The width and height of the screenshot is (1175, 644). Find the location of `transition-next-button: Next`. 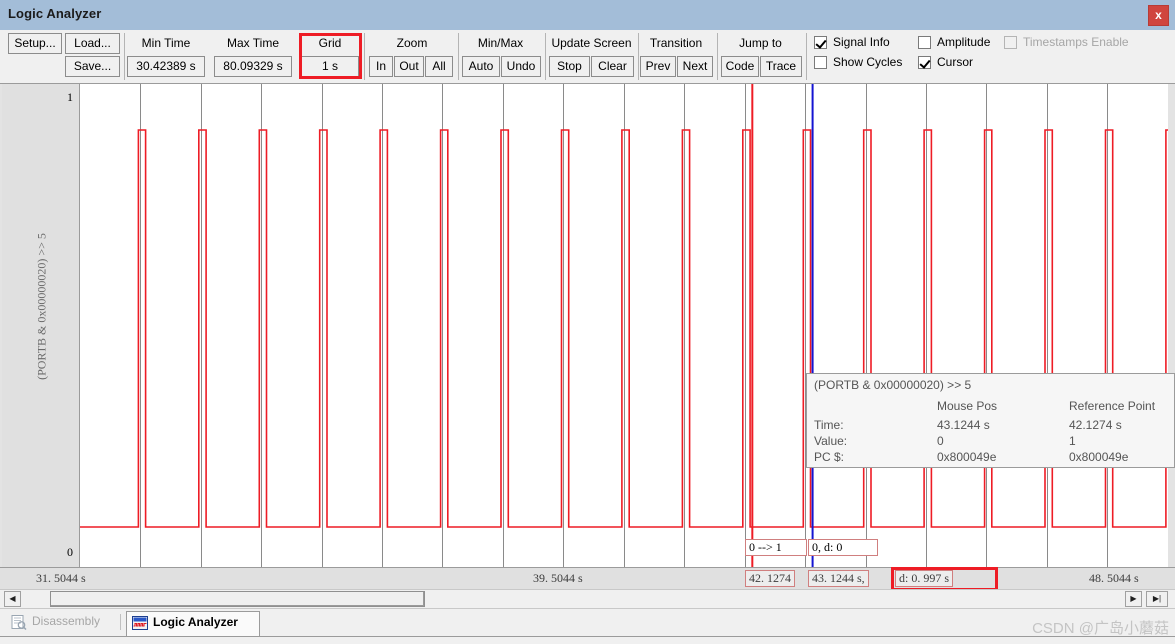

transition-next-button: Next is located at coordinates (695, 66).